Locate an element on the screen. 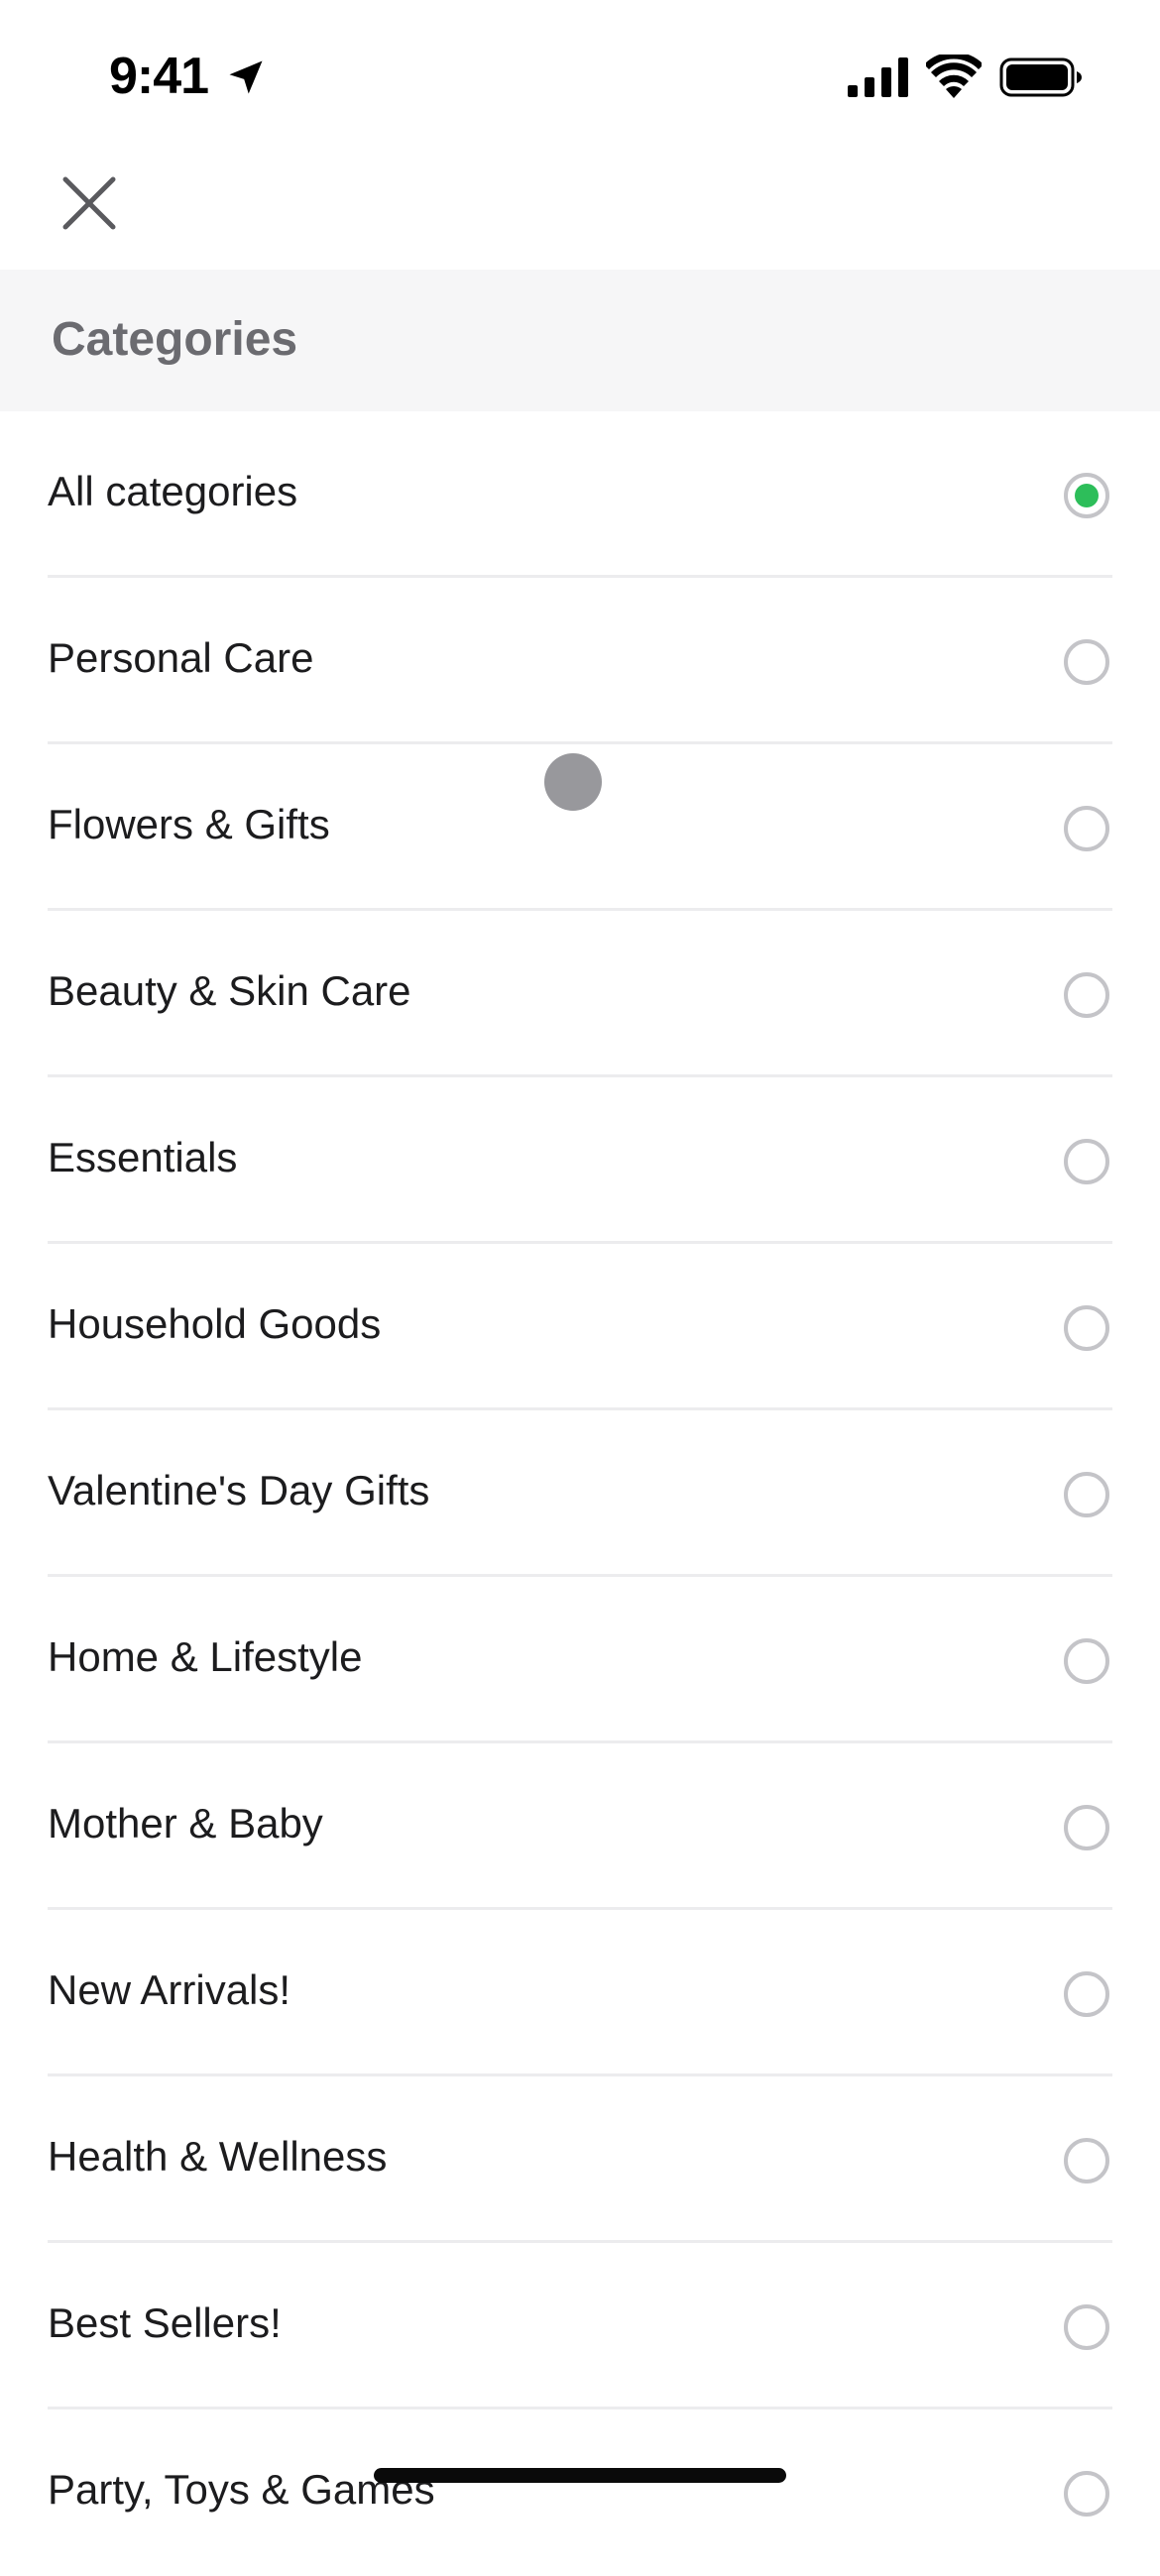 The width and height of the screenshot is (1160, 2576). touch-indicator is located at coordinates (573, 782).